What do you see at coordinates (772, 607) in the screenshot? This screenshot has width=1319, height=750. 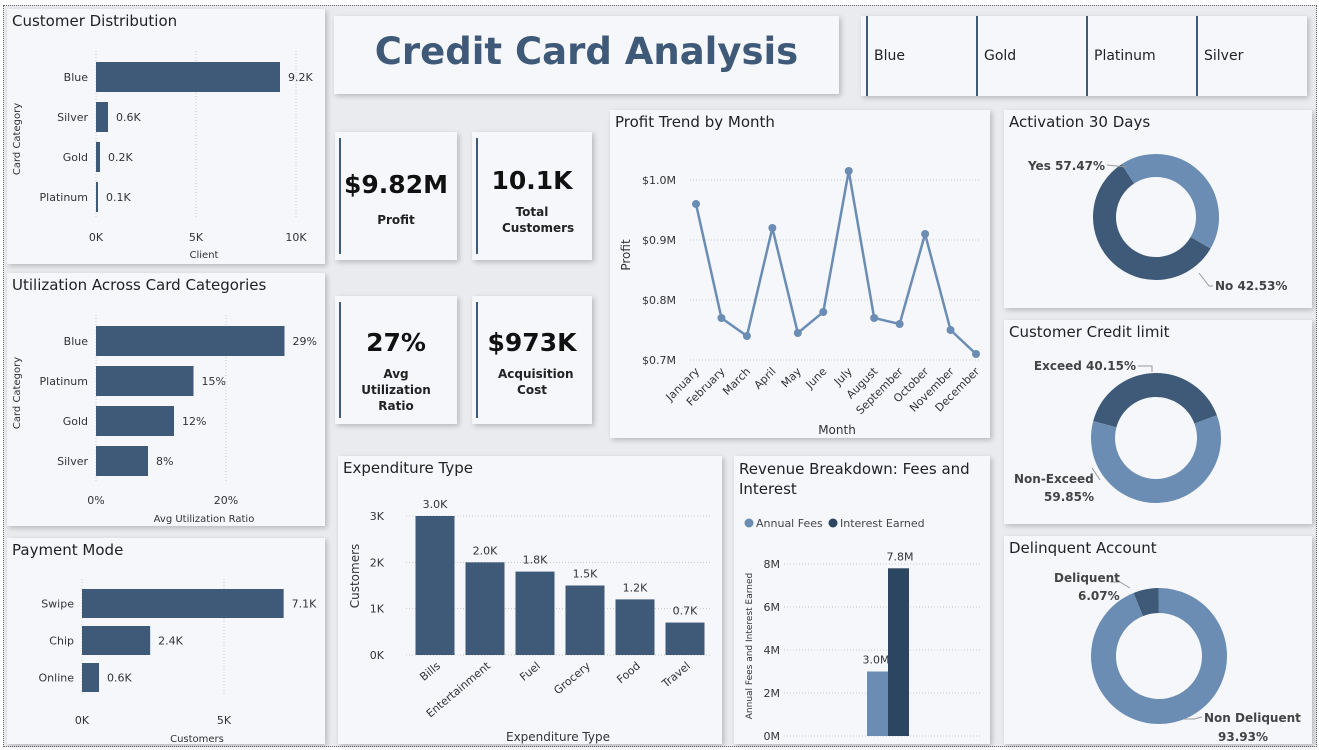 I see `y-tick-label: 6M` at bounding box center [772, 607].